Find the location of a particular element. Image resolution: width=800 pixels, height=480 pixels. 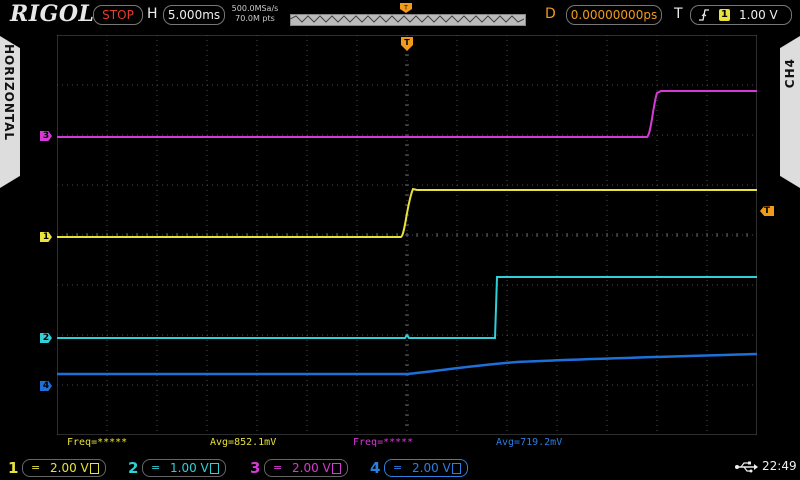

trigger-position-marker-text: T is located at coordinates (407, 42).